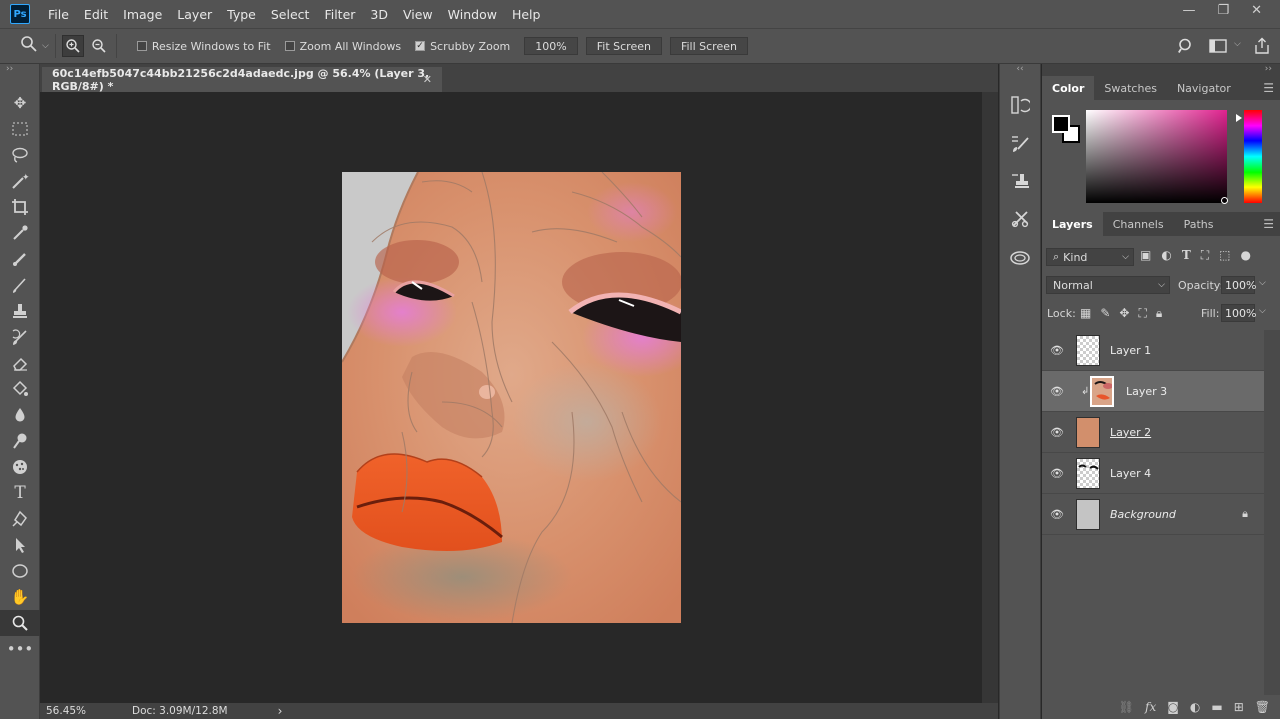 This screenshot has width=1280, height=719. What do you see at coordinates (1239, 707) in the screenshot?
I see `new-layer-icon: ⊞` at bounding box center [1239, 707].